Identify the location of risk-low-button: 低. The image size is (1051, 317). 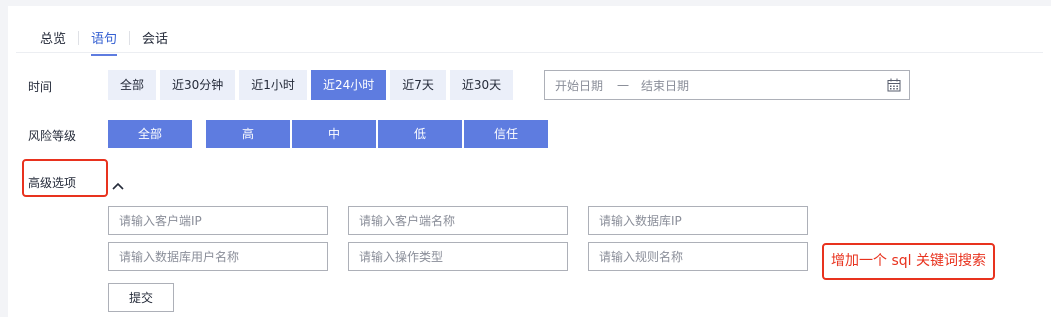
(420, 134).